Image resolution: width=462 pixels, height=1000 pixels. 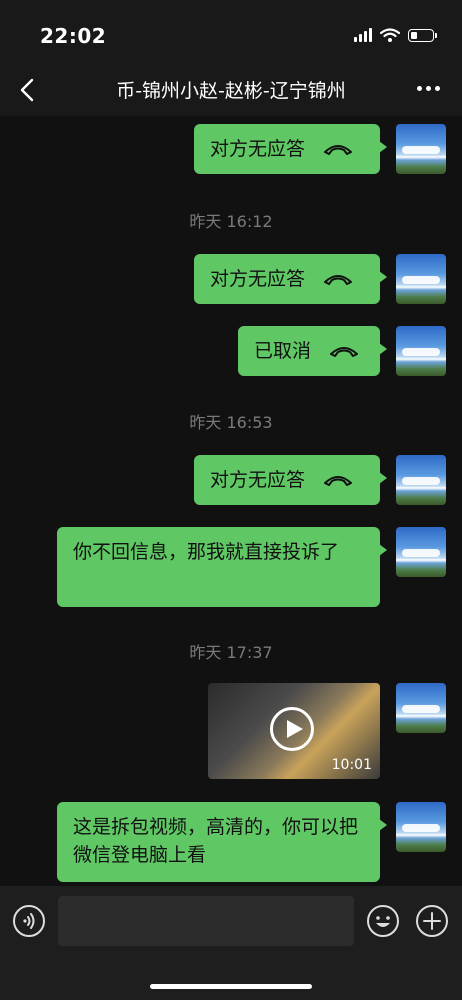 I want to click on status-time: 22:02, so click(x=73, y=36).